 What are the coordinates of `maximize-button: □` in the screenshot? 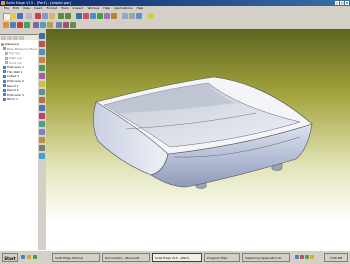 It's located at (342, 3).